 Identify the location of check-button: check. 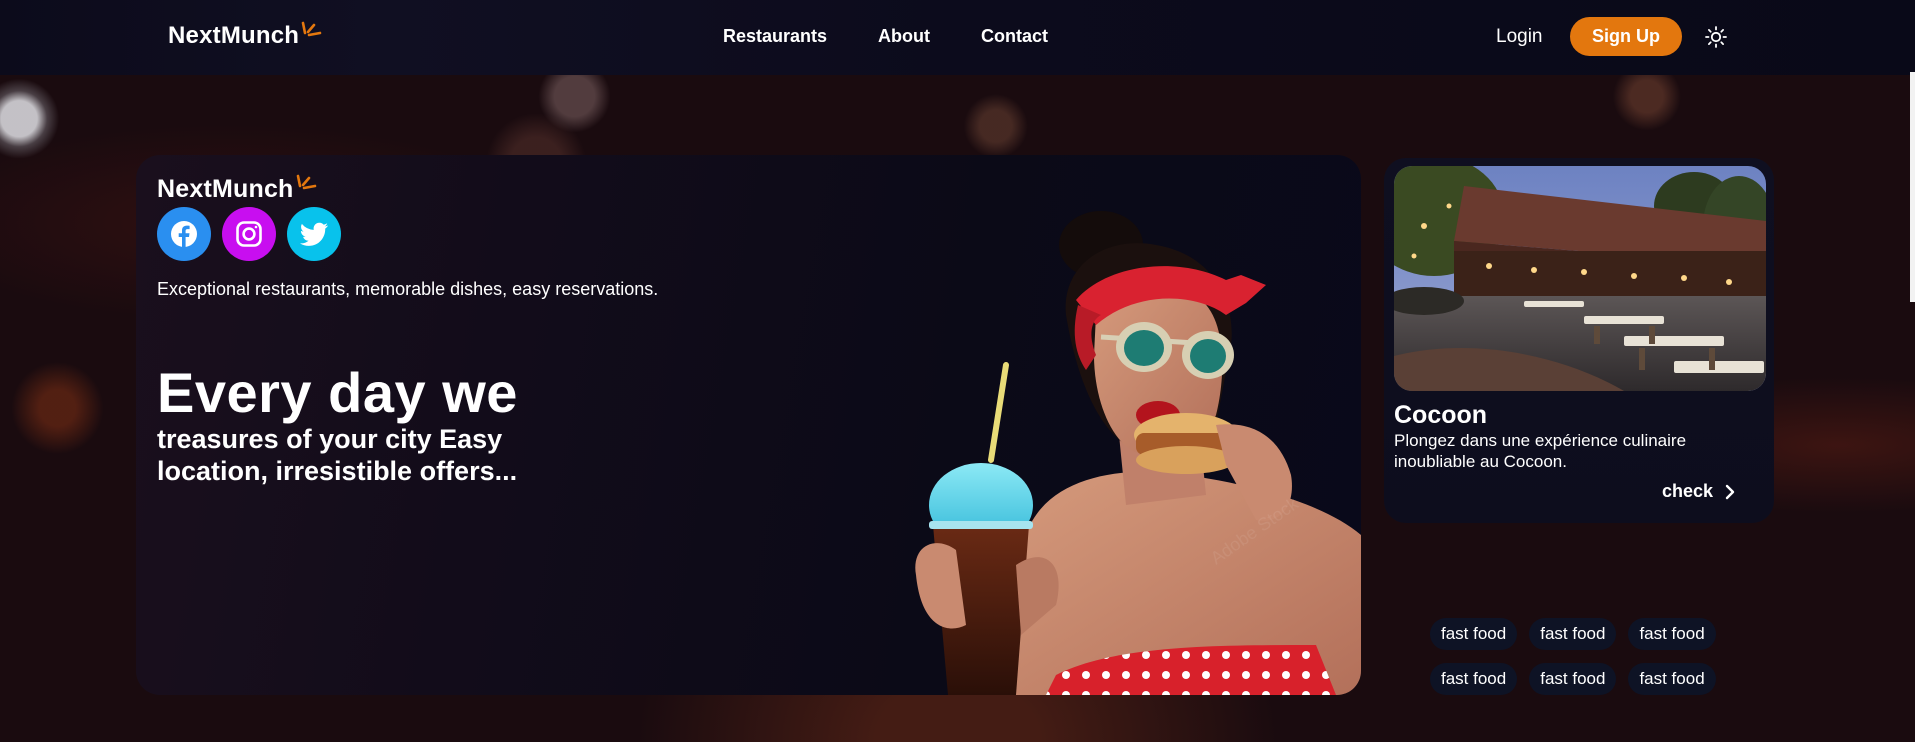
(1698, 491).